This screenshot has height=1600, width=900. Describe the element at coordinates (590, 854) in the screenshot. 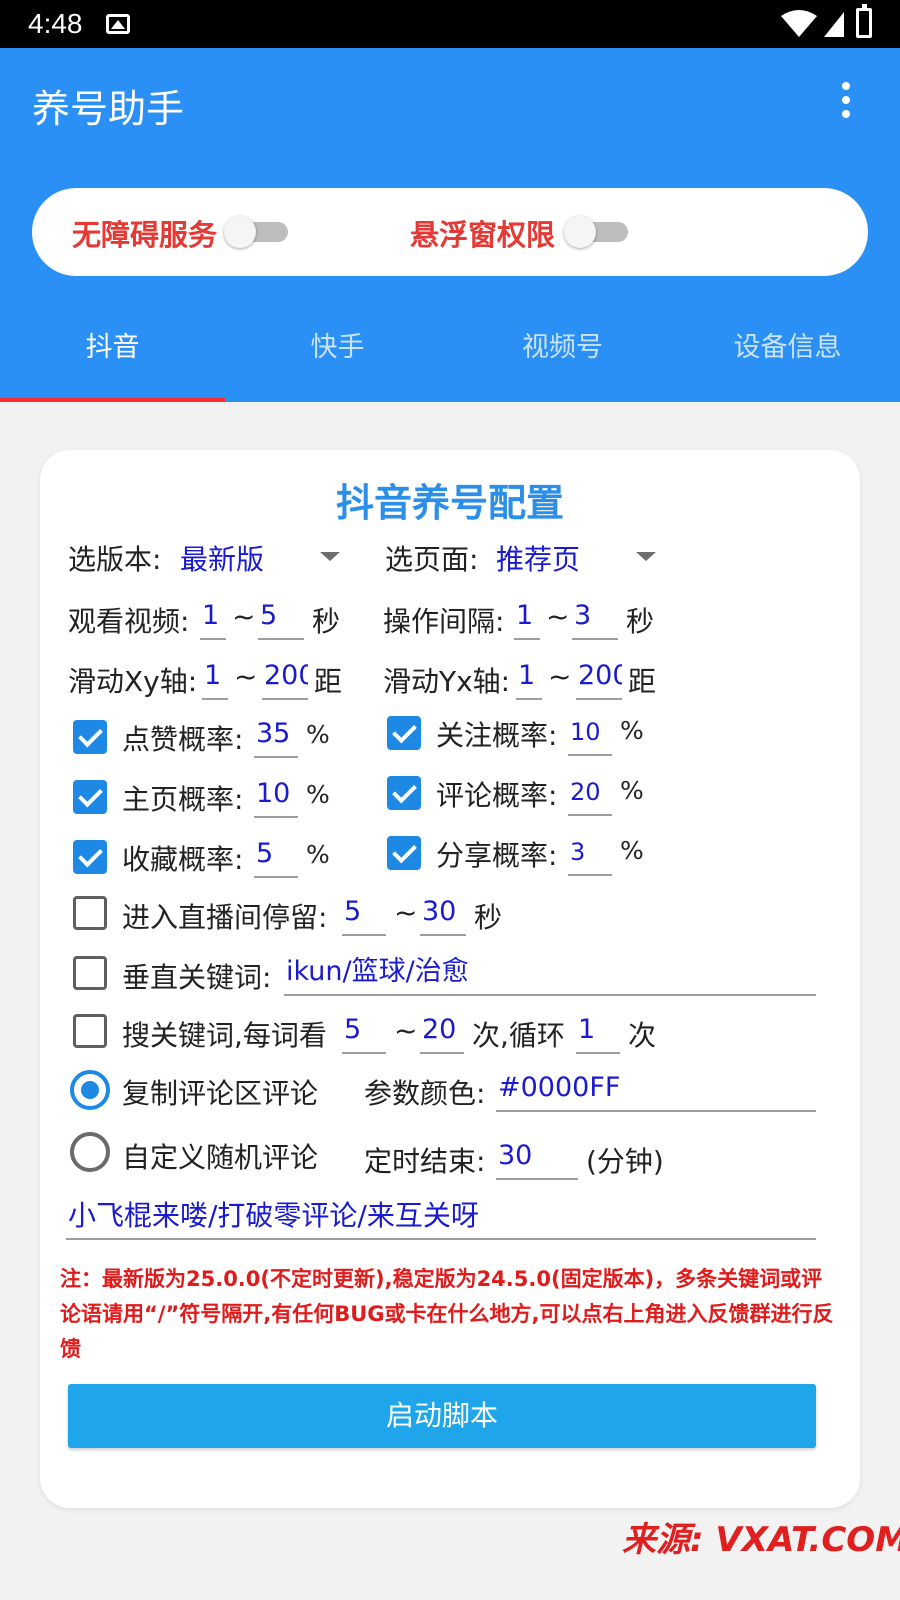

I see `share-input: 3` at that location.